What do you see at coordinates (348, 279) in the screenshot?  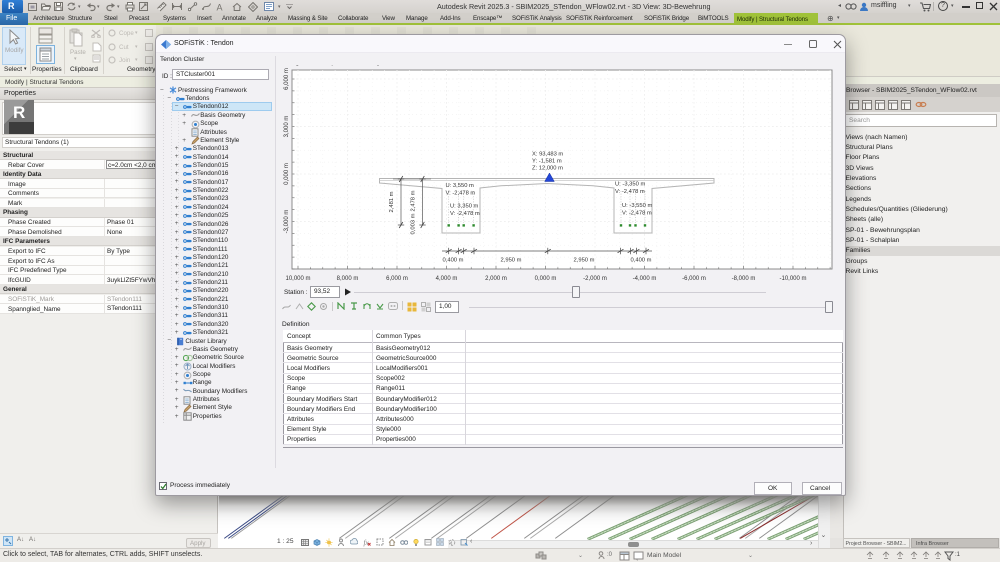 I see `svg-text: 8,000 m` at bounding box center [348, 279].